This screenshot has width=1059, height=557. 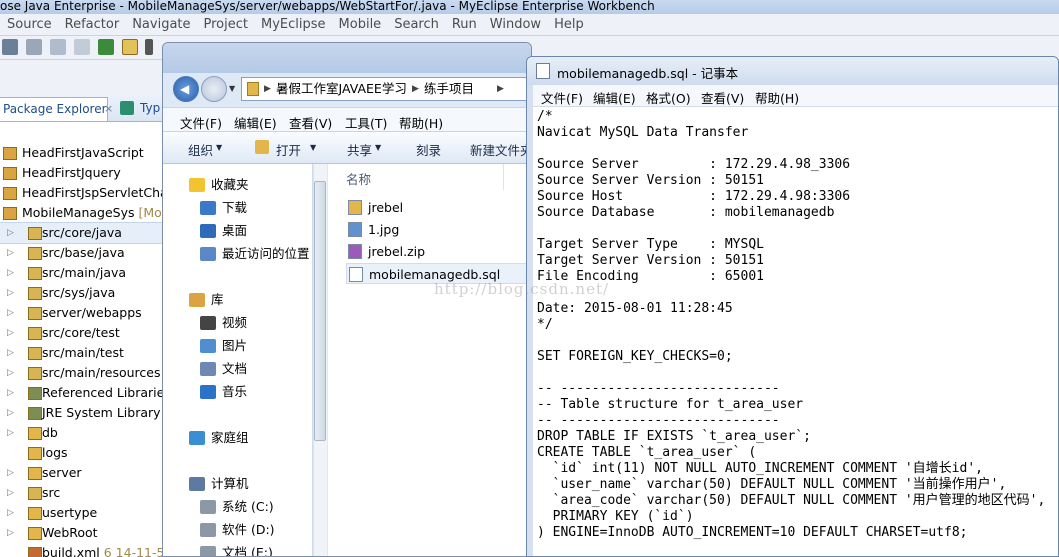 What do you see at coordinates (214, 89) in the screenshot?
I see `forward-button` at bounding box center [214, 89].